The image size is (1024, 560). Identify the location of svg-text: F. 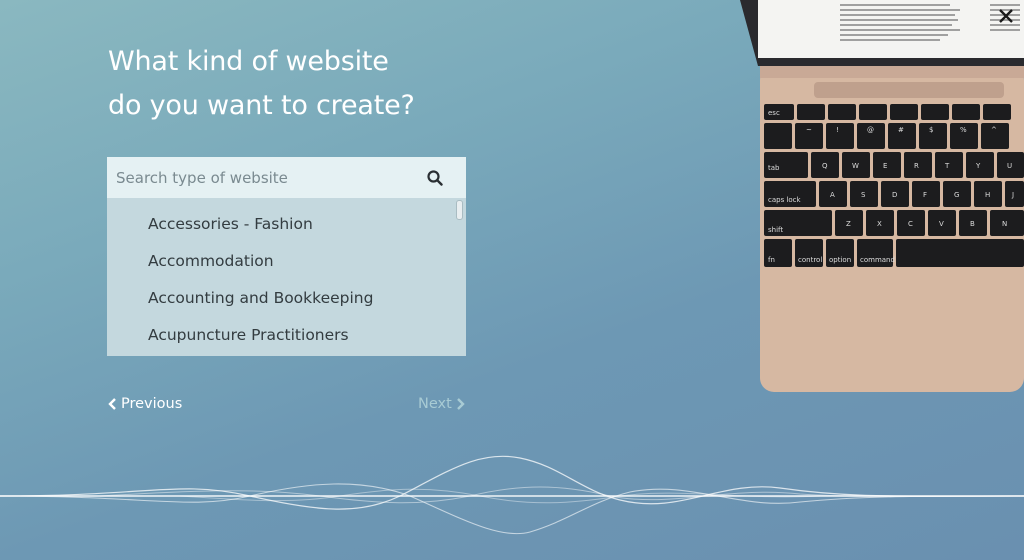
(925, 195).